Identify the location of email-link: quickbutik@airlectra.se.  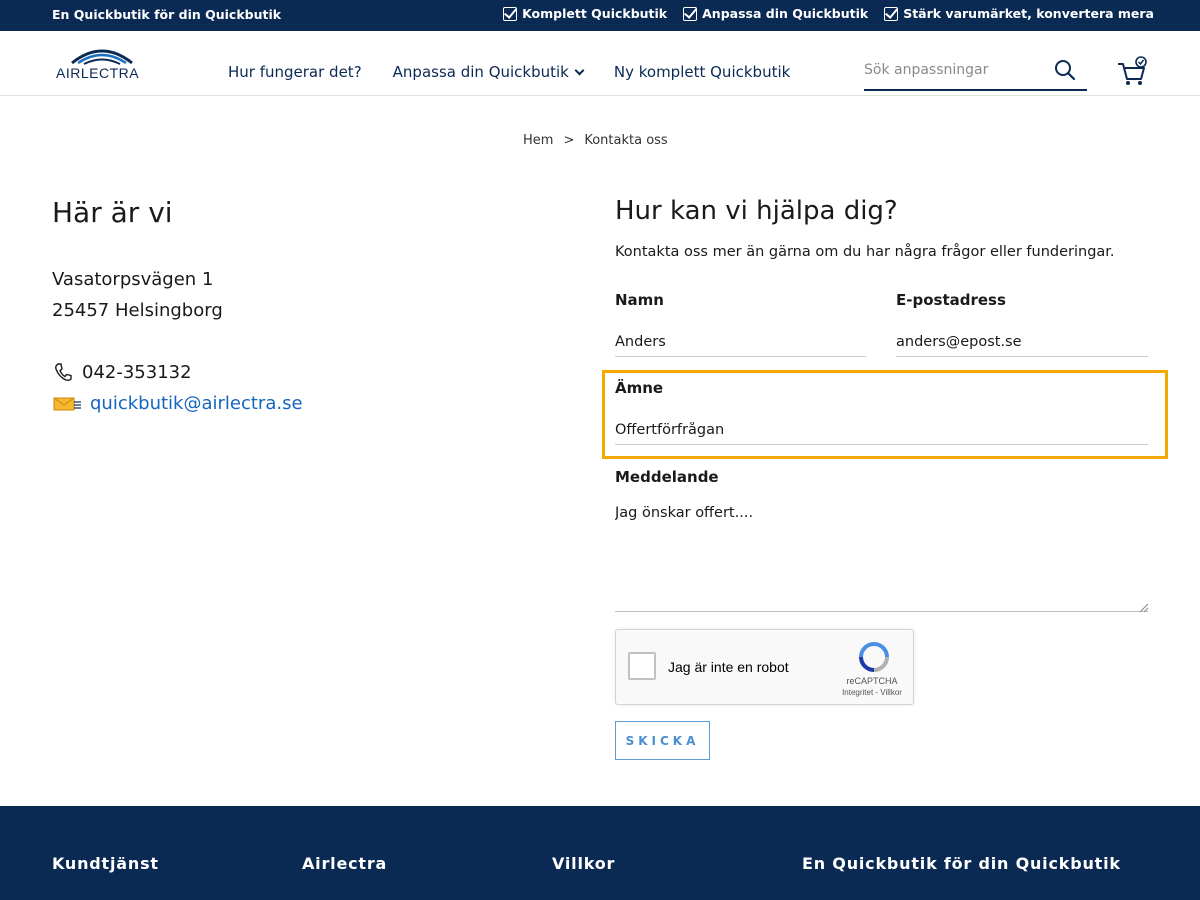
(196, 403).